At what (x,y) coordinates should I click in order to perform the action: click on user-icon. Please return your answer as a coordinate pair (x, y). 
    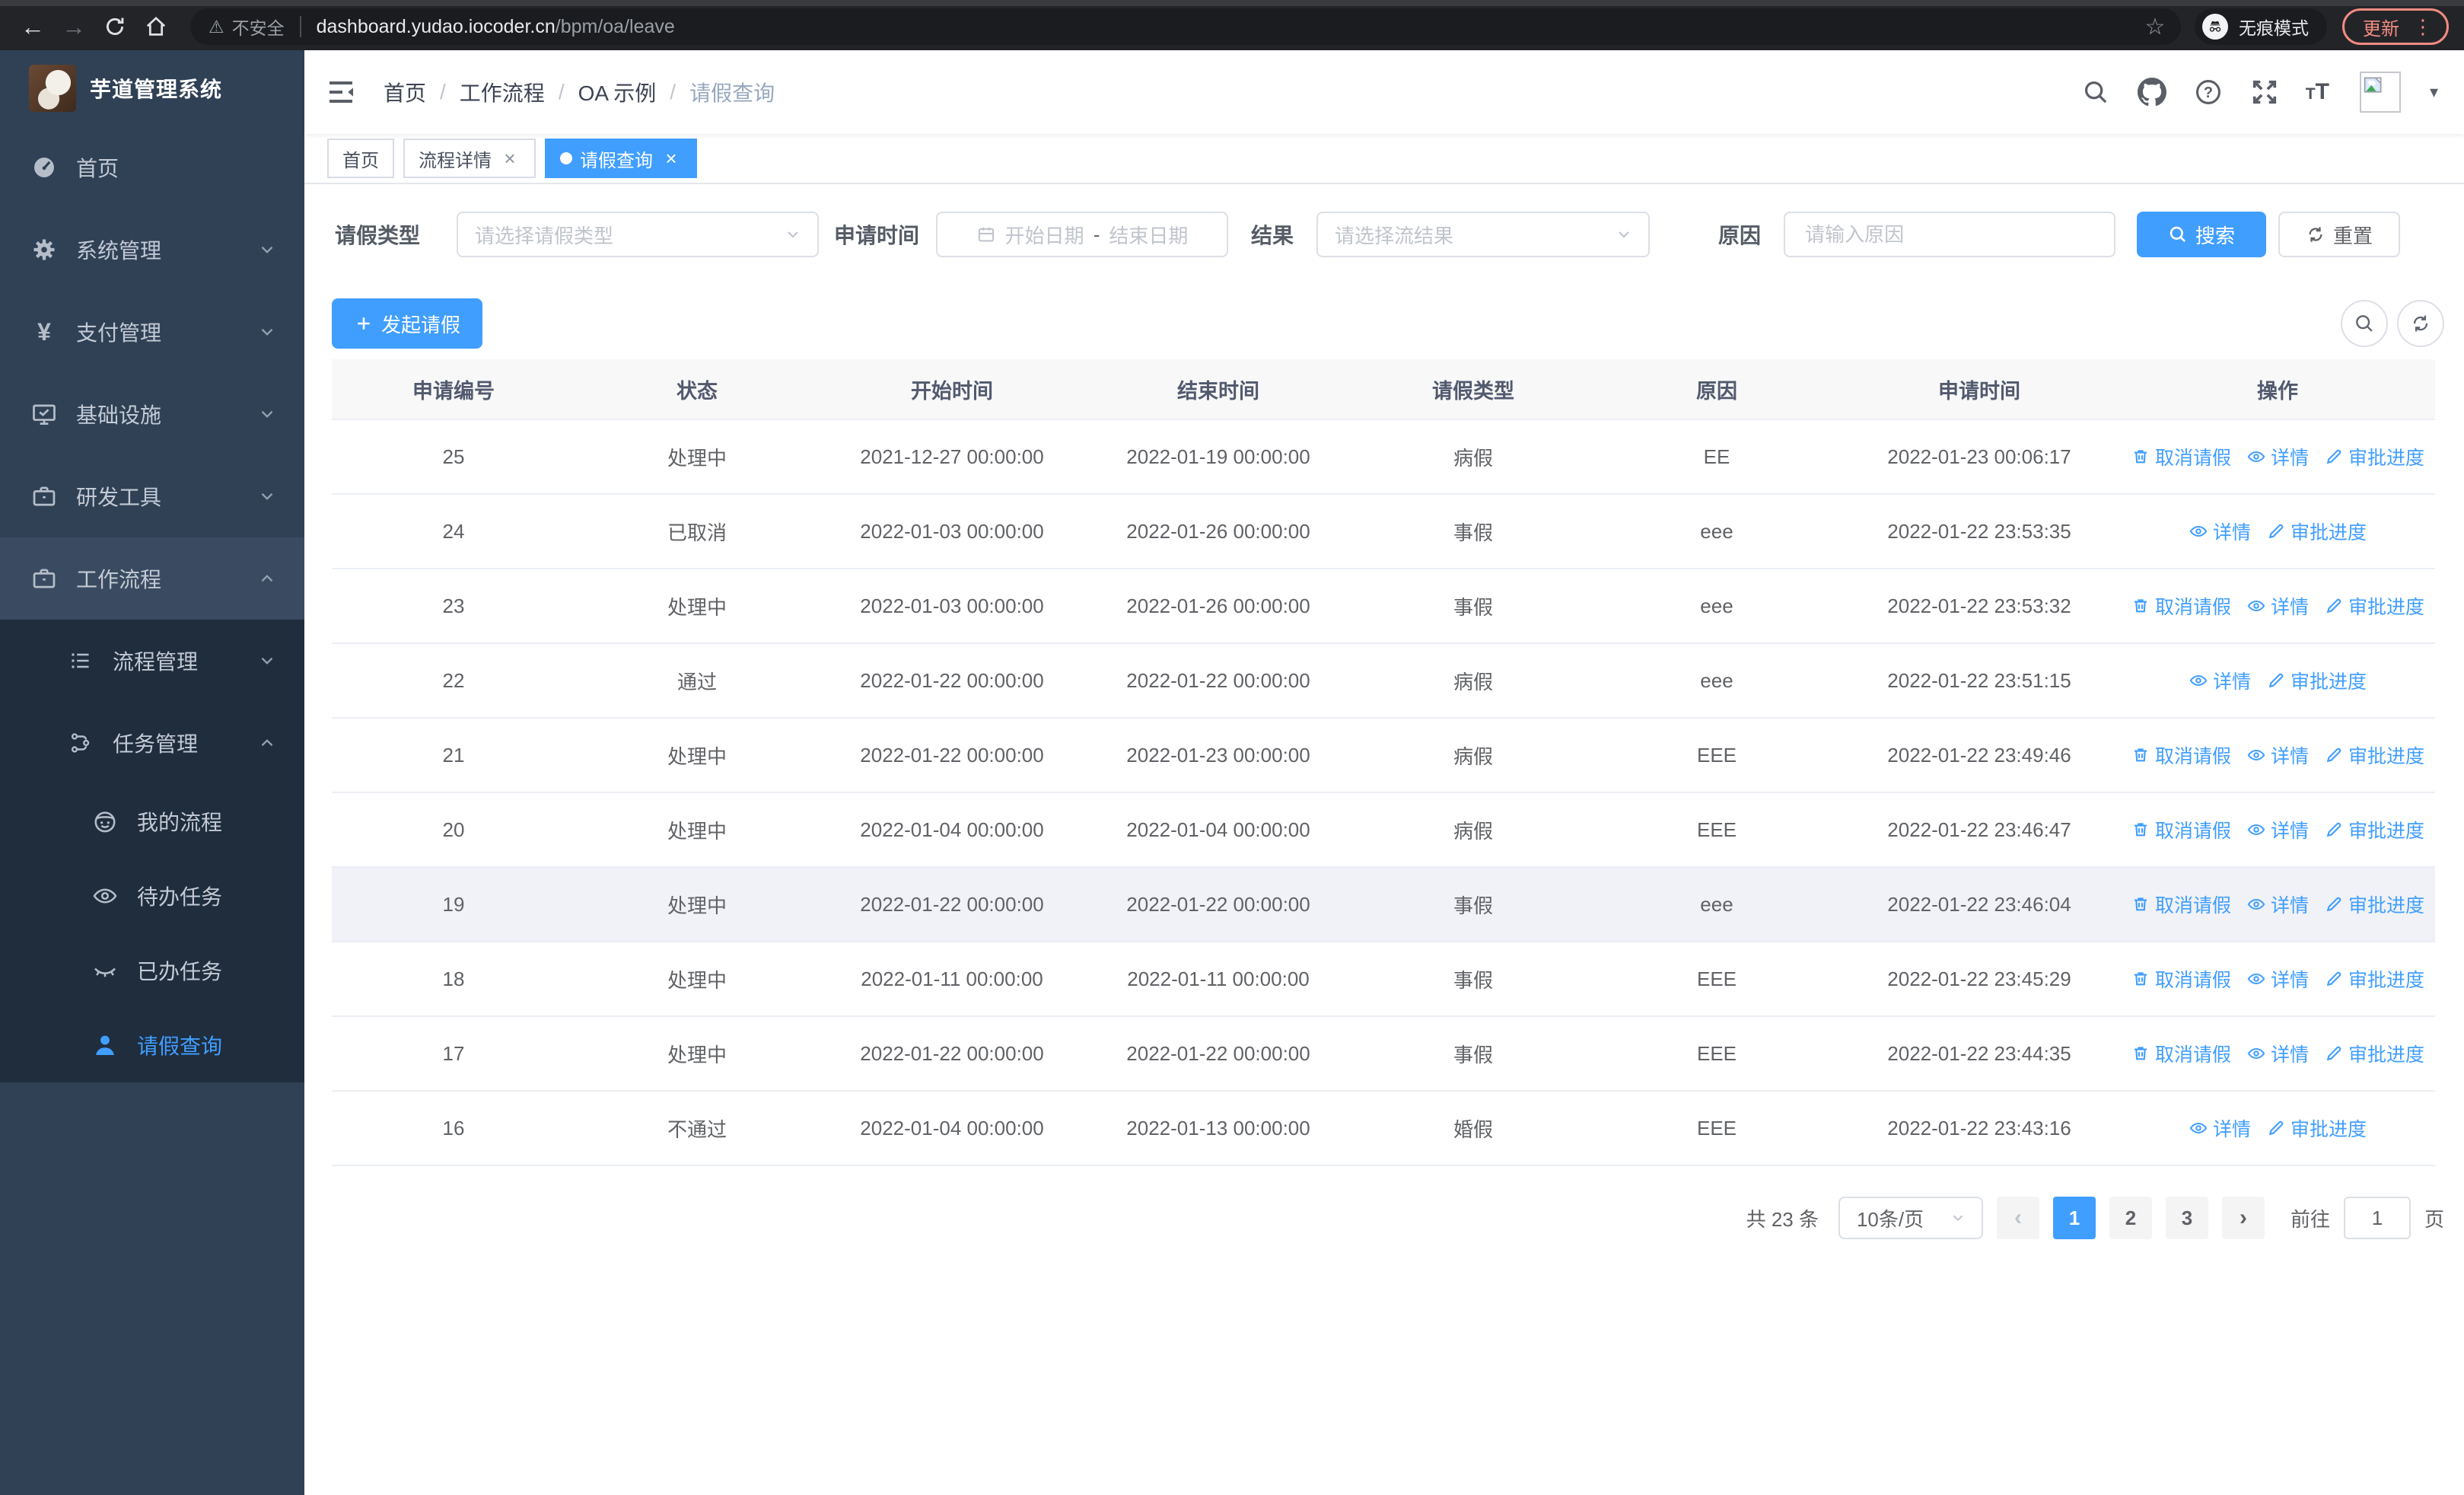
    Looking at the image, I should click on (105, 1045).